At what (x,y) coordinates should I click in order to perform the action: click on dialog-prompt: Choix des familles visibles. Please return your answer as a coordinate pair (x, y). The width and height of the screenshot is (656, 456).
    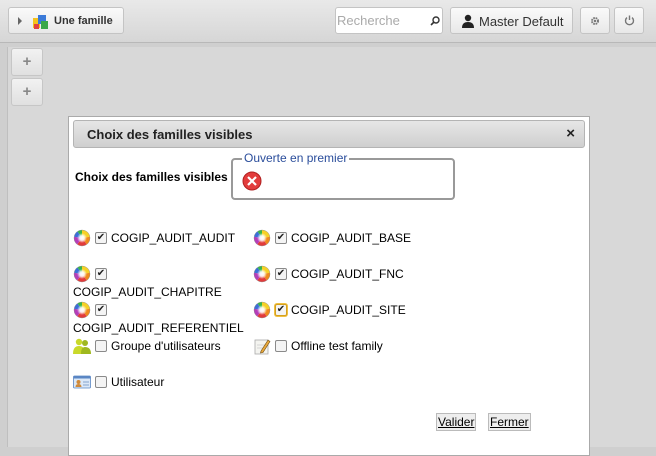
    Looking at the image, I should click on (151, 177).